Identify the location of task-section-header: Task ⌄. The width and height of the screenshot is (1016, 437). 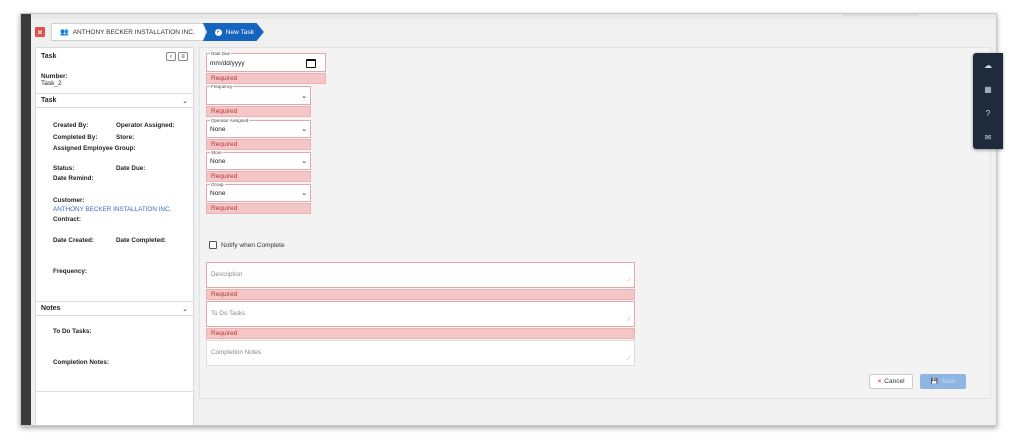
(114, 101).